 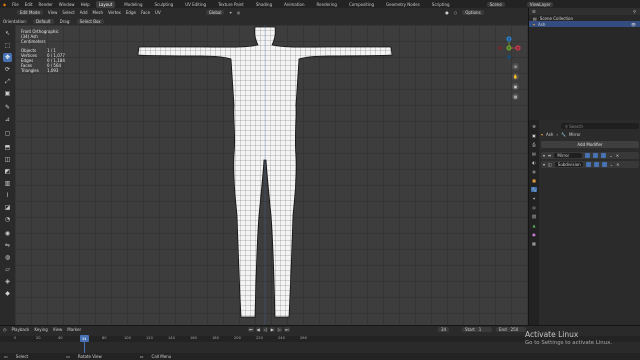 I want to click on scene-selector: Scene, so click(x=495, y=4).